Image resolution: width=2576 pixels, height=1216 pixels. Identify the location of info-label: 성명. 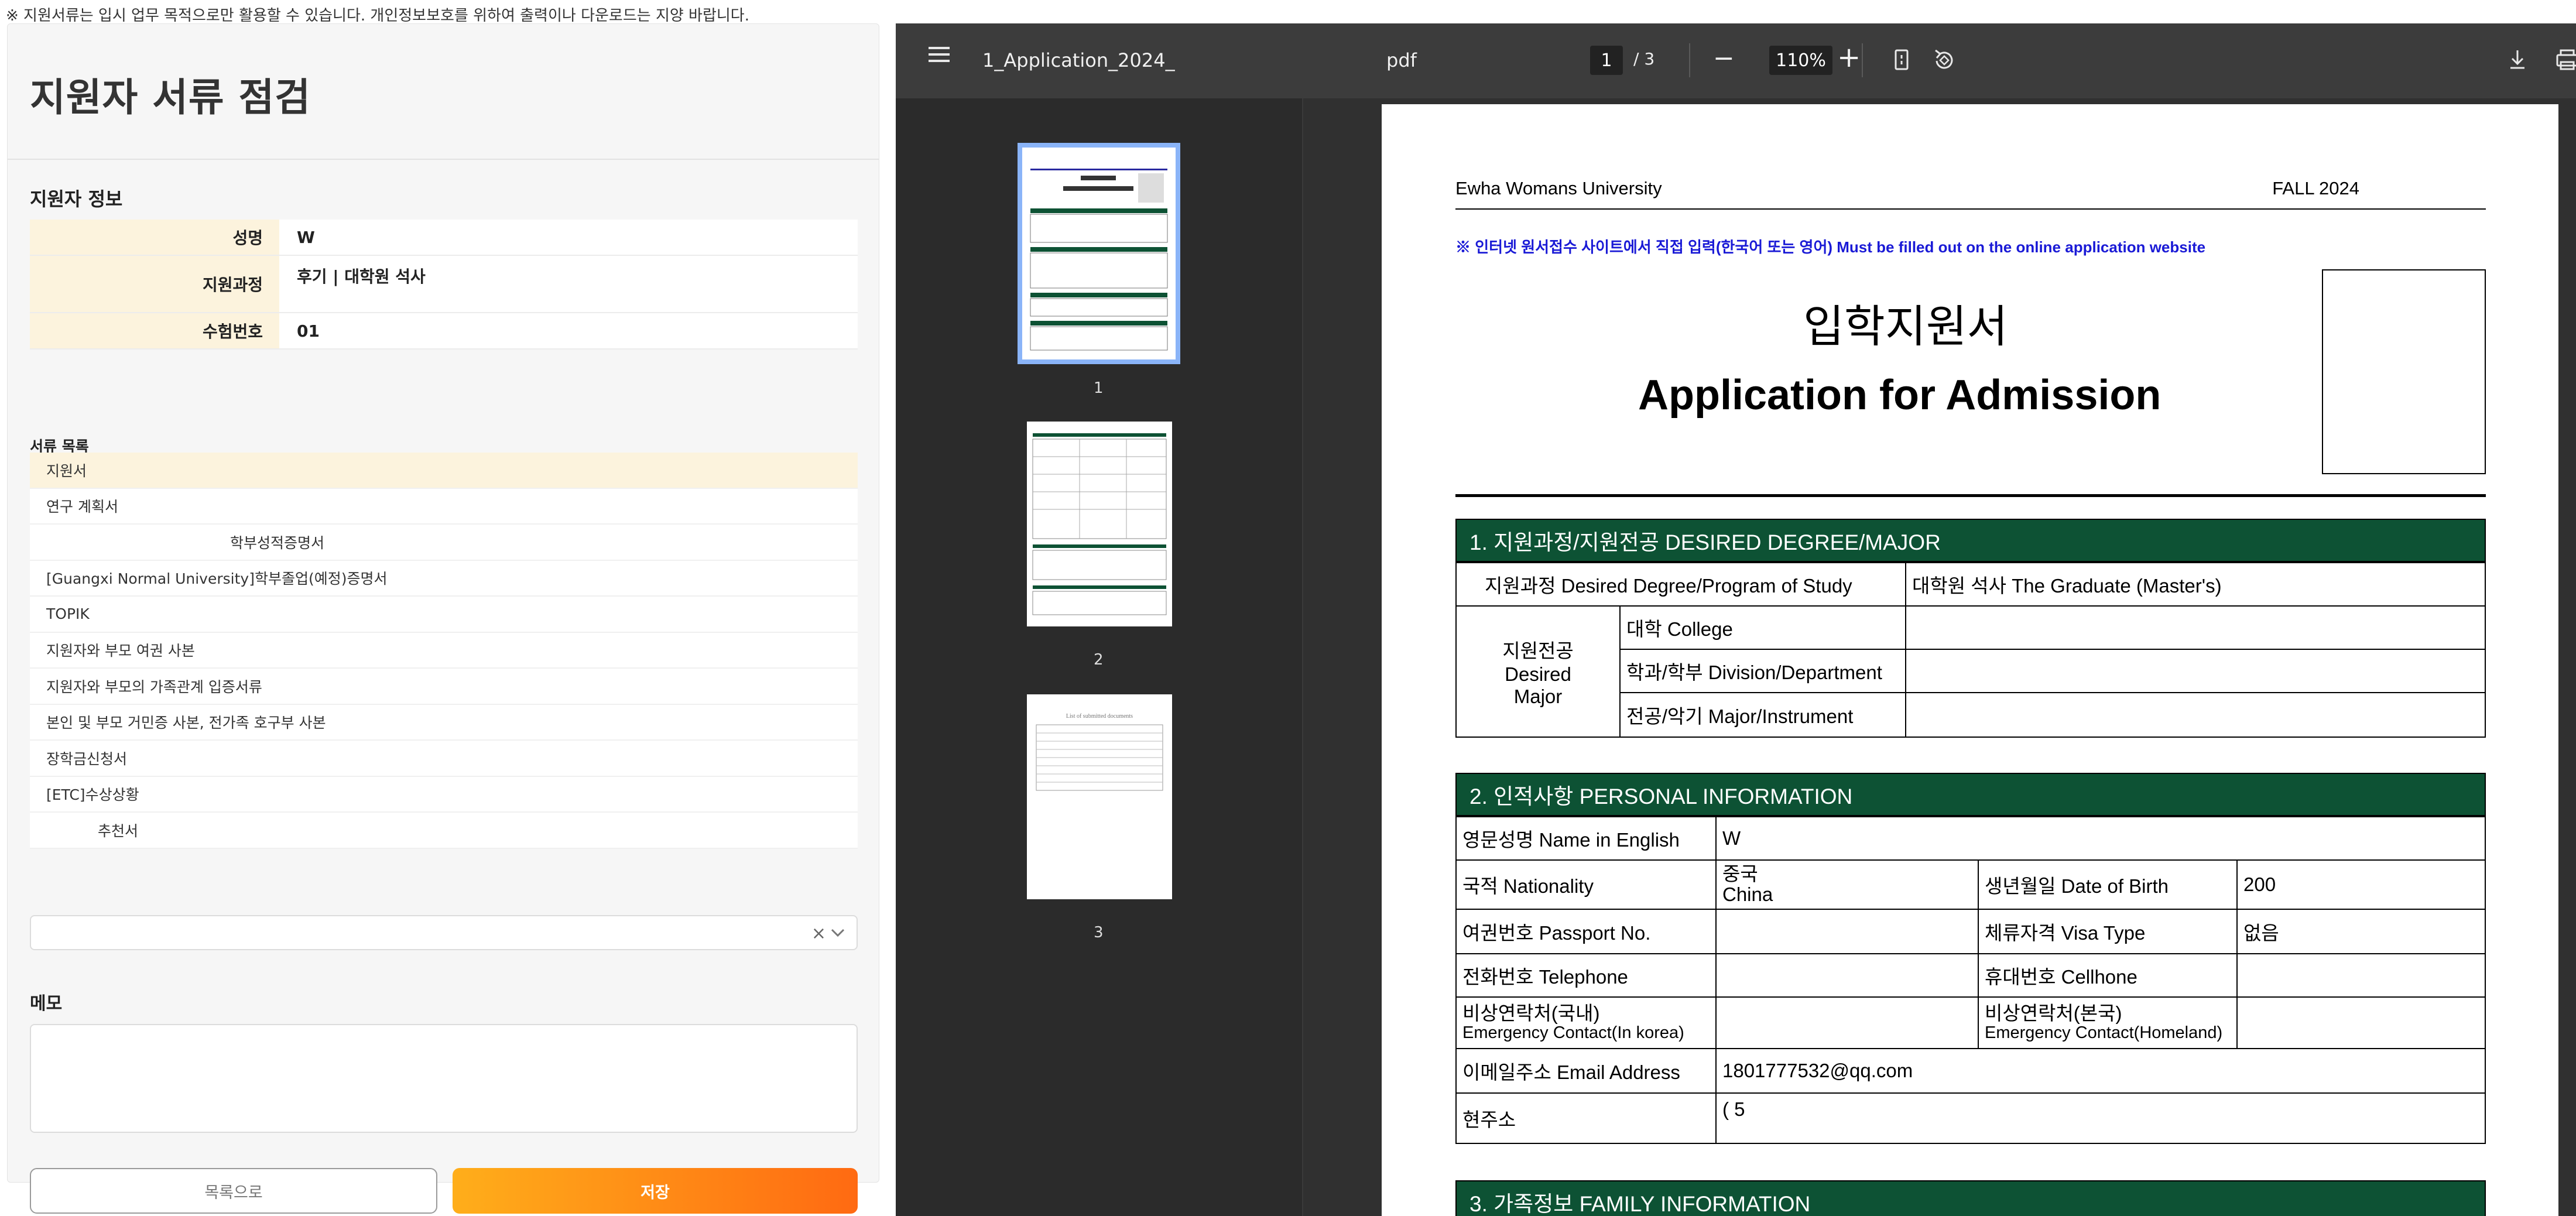
(154, 237).